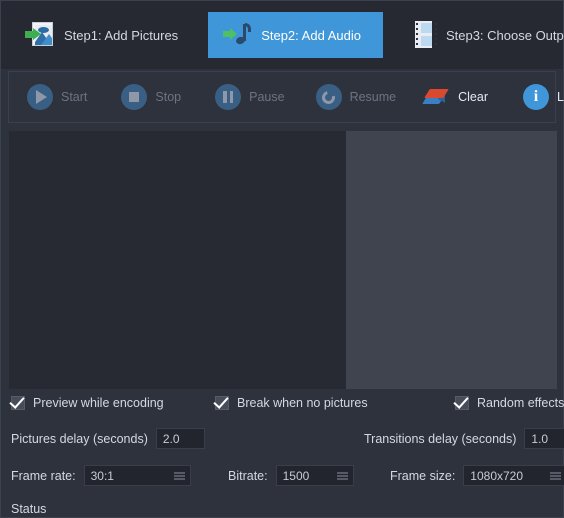 The height and width of the screenshot is (518, 564). What do you see at coordinates (151, 97) in the screenshot?
I see `stop-button: Stop` at bounding box center [151, 97].